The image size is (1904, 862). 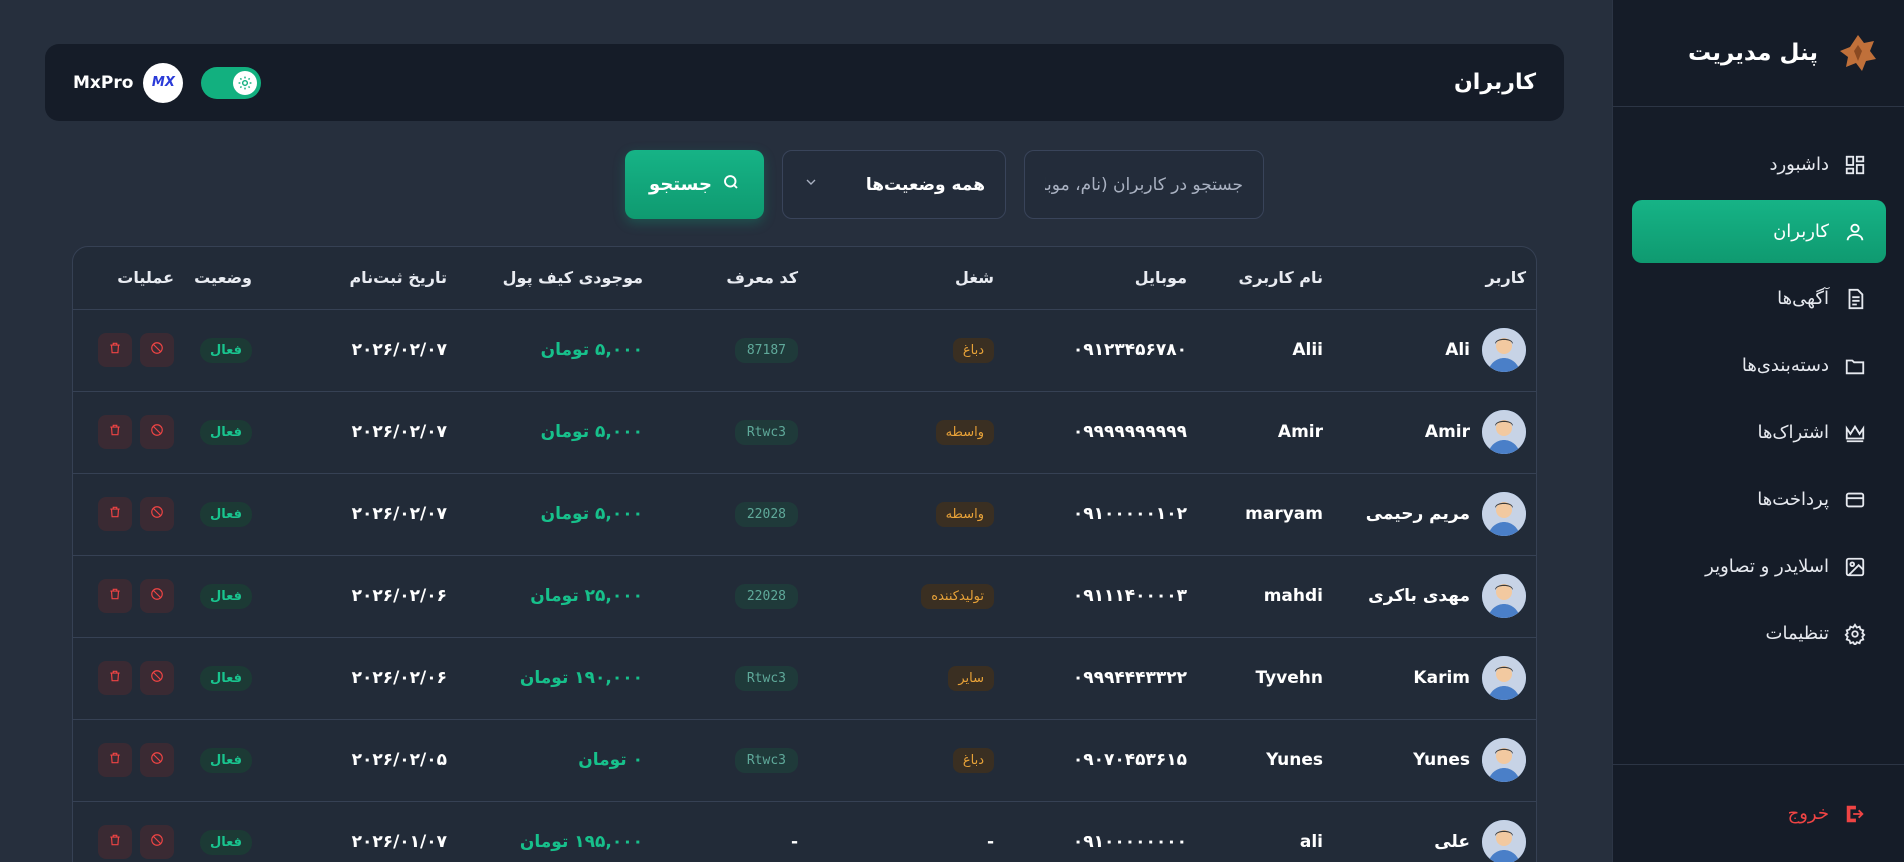 I want to click on brand-name: MxPro, so click(x=103, y=82).